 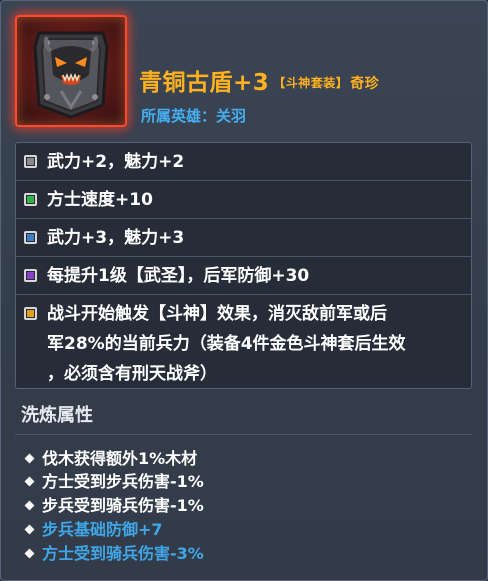 What do you see at coordinates (243, 162) in the screenshot?
I see `stat-row: 武力+2，魅力+2` at bounding box center [243, 162].